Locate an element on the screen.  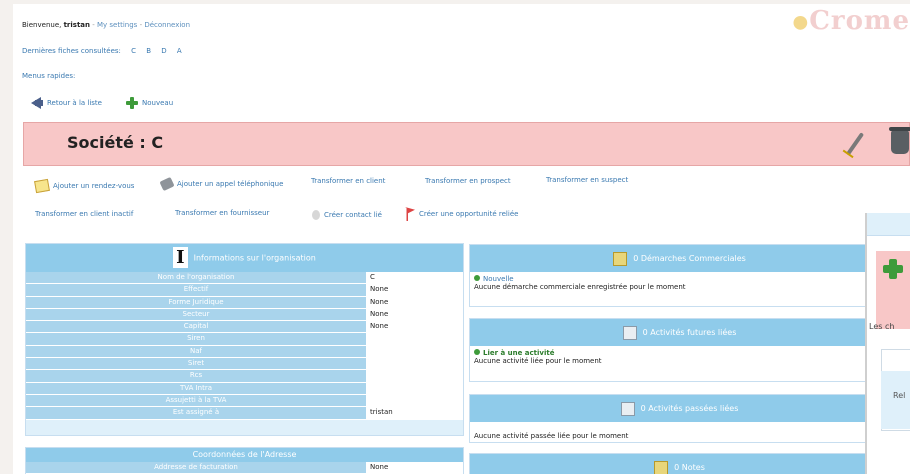
past-activities-header: 0 Activités passées liées is located at coordinates (679, 408).